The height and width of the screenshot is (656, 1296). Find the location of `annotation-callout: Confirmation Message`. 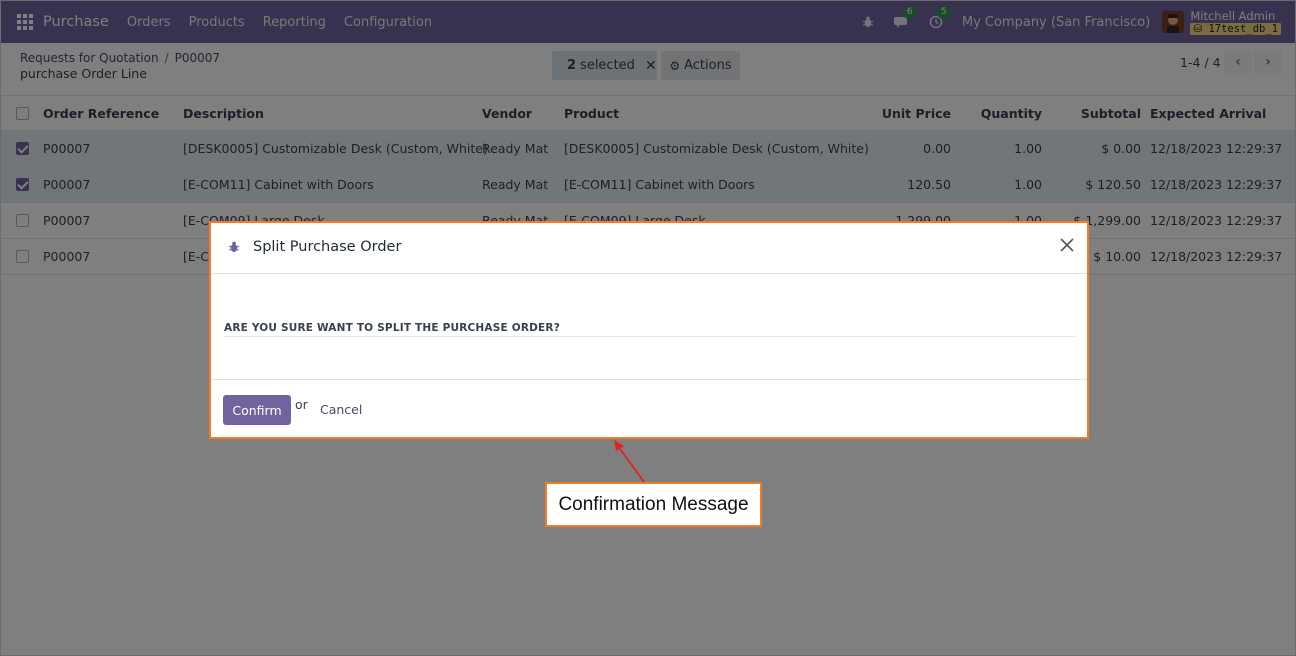

annotation-callout: Confirmation Message is located at coordinates (653, 504).